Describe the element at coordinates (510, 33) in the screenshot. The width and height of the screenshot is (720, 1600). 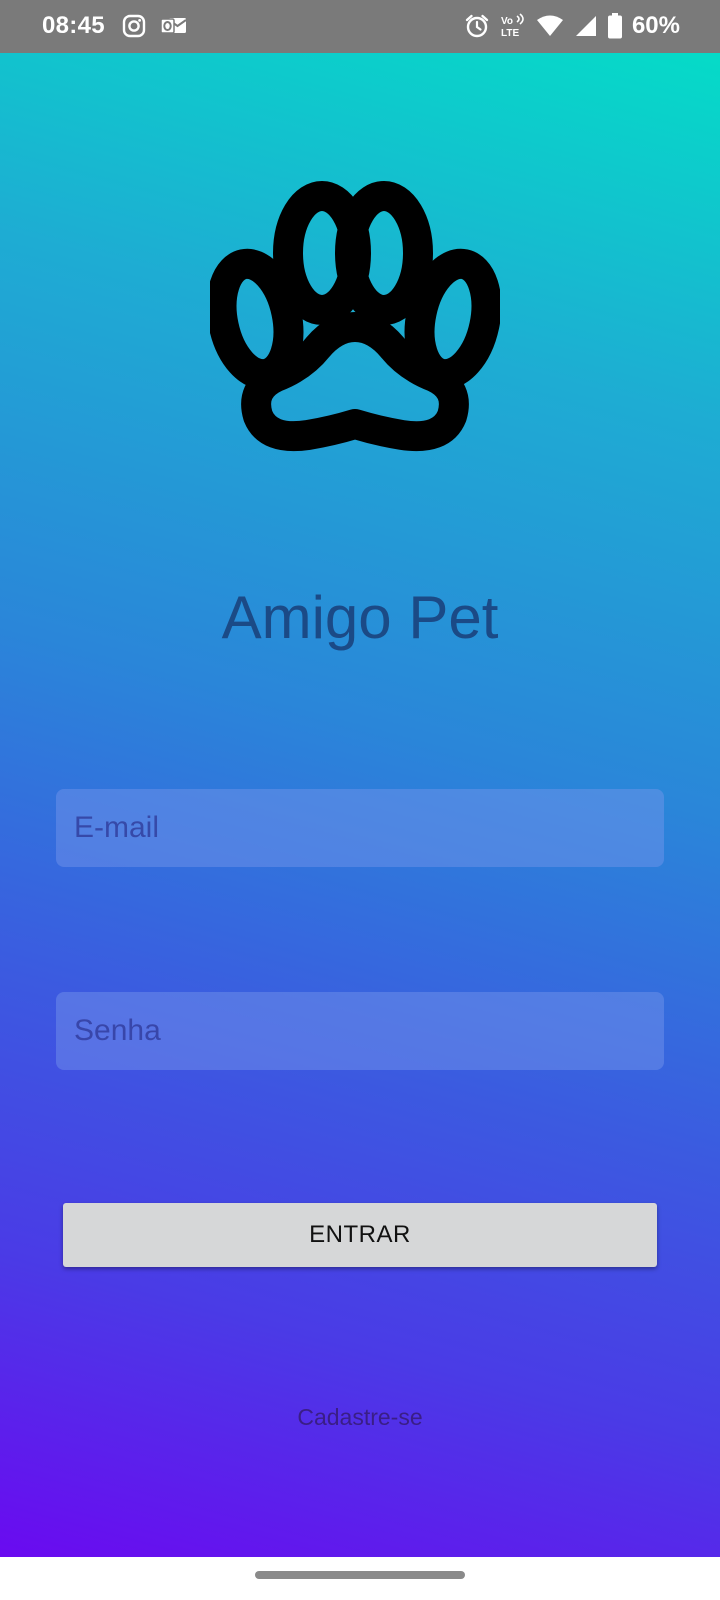
I see `volte-text-bottom: LTE` at that location.